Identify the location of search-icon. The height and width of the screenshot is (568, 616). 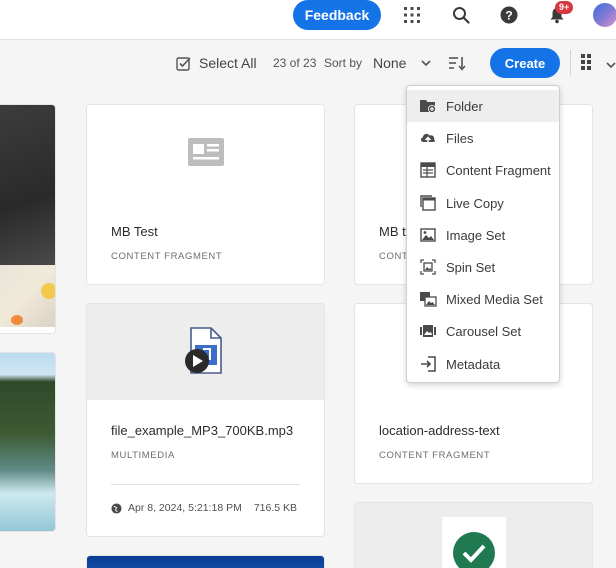
(461, 15).